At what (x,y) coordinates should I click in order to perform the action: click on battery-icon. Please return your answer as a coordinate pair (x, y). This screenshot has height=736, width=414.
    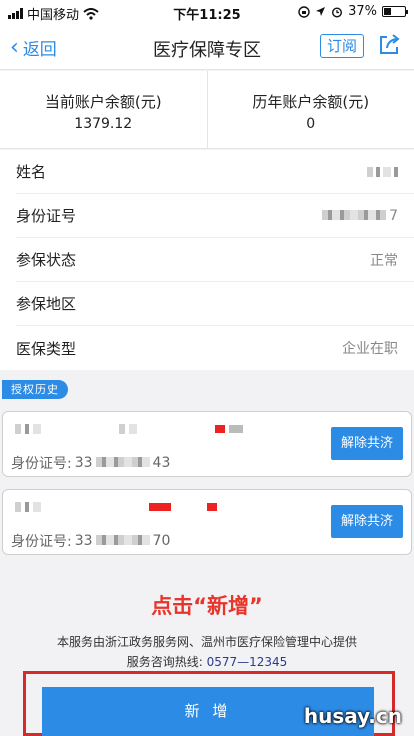
    Looking at the image, I should click on (395, 11).